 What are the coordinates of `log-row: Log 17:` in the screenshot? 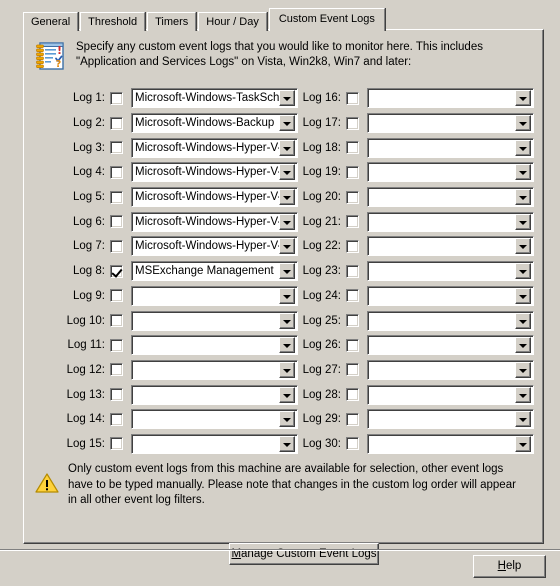 It's located at (411, 123).